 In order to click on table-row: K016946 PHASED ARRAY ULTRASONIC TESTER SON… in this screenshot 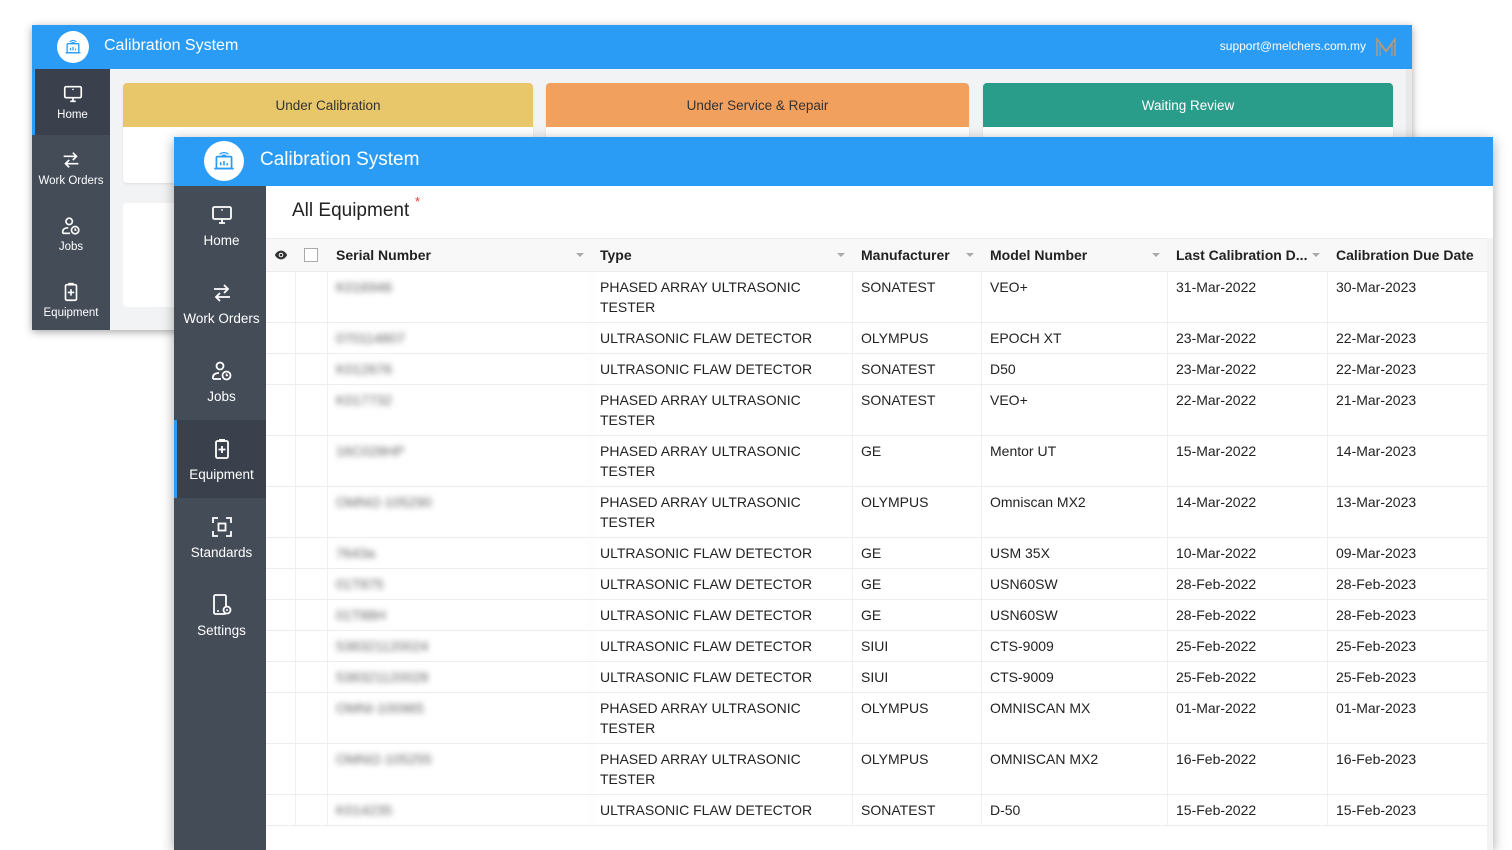, I will do `click(879, 297)`.